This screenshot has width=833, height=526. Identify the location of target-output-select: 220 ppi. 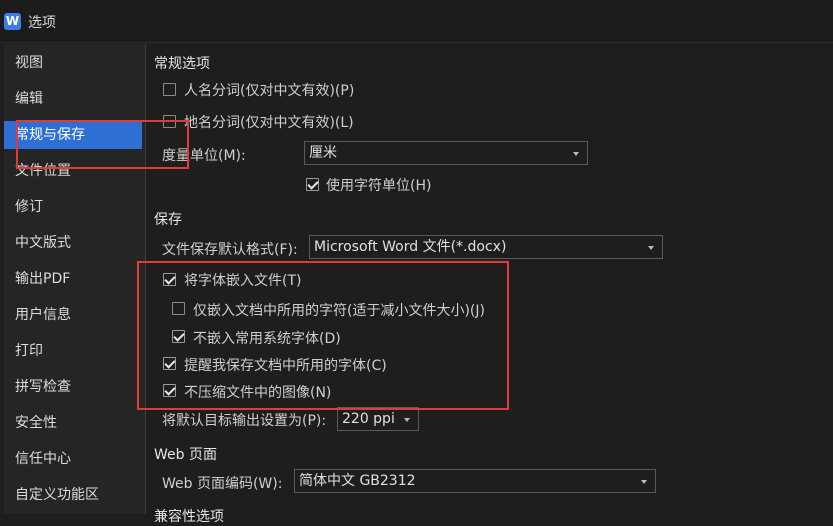
(378, 419).